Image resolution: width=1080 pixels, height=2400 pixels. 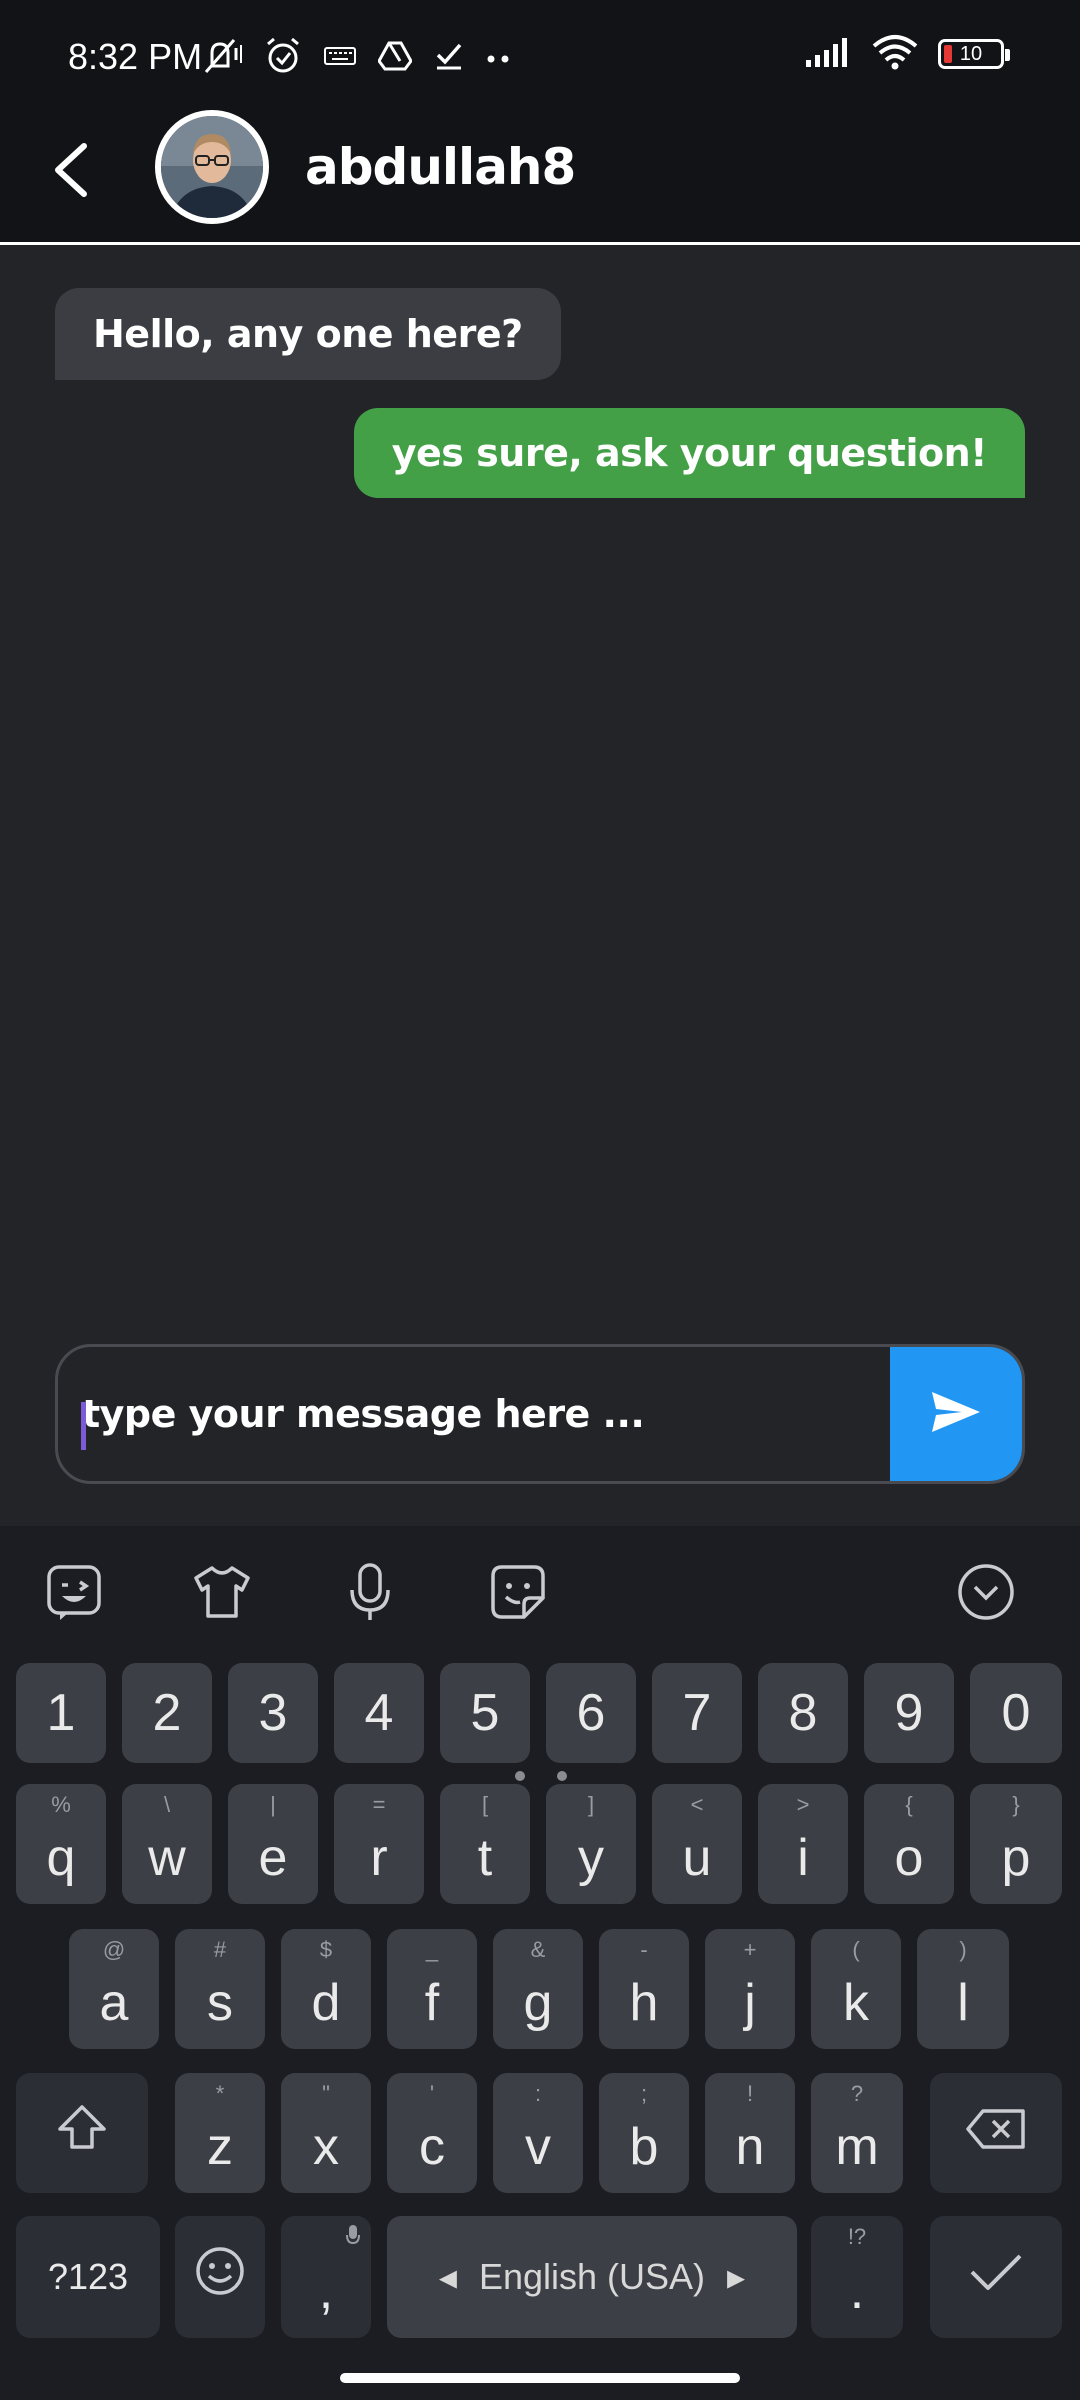 I want to click on key-n: ! n, so click(x=750, y=2133).